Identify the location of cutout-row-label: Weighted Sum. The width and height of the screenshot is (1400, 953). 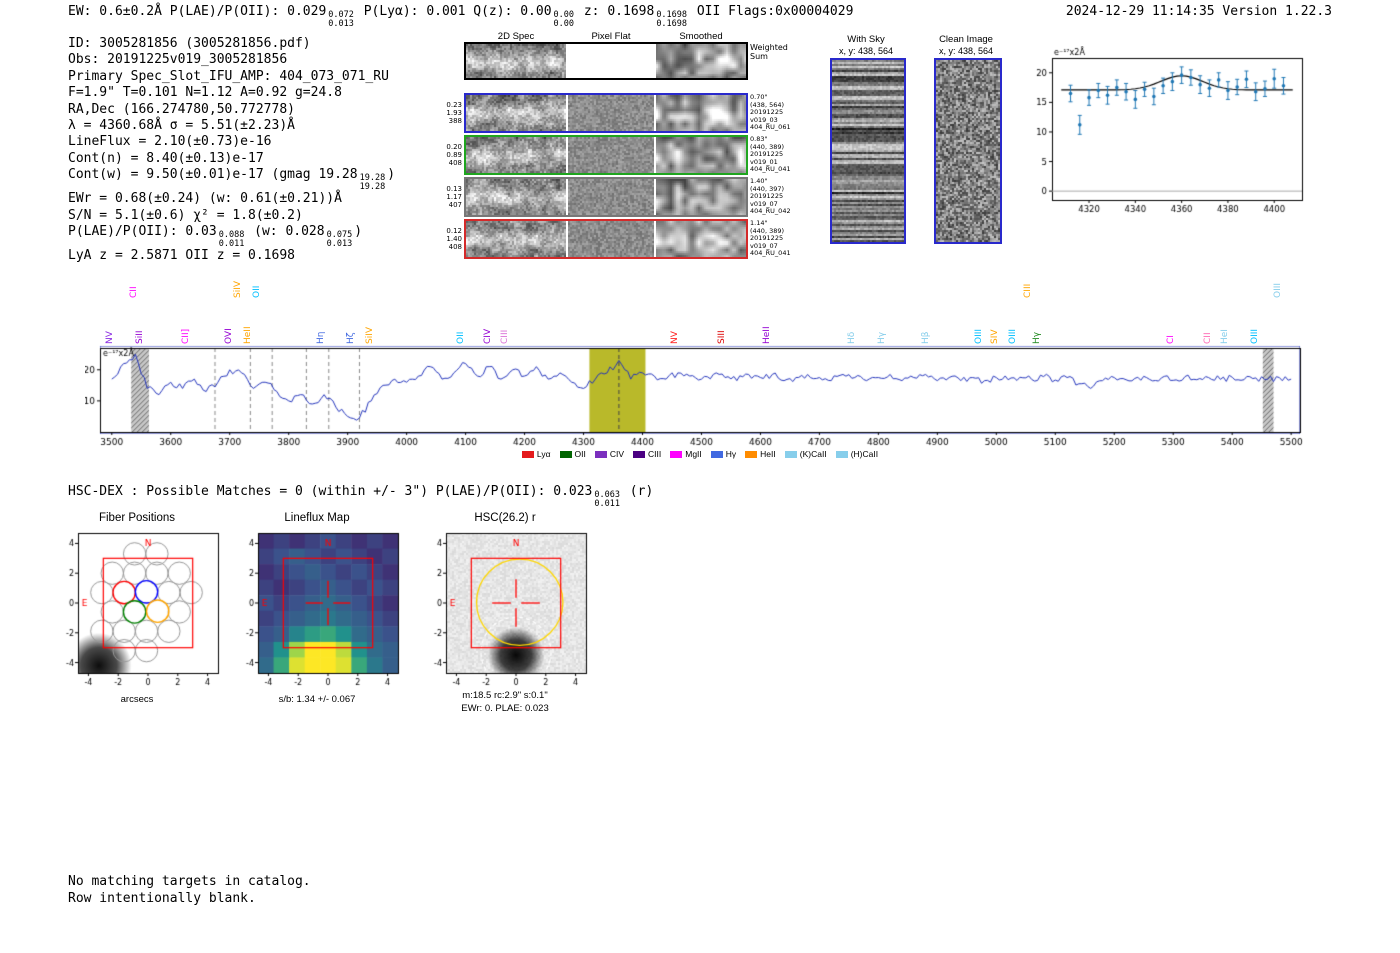
(769, 52).